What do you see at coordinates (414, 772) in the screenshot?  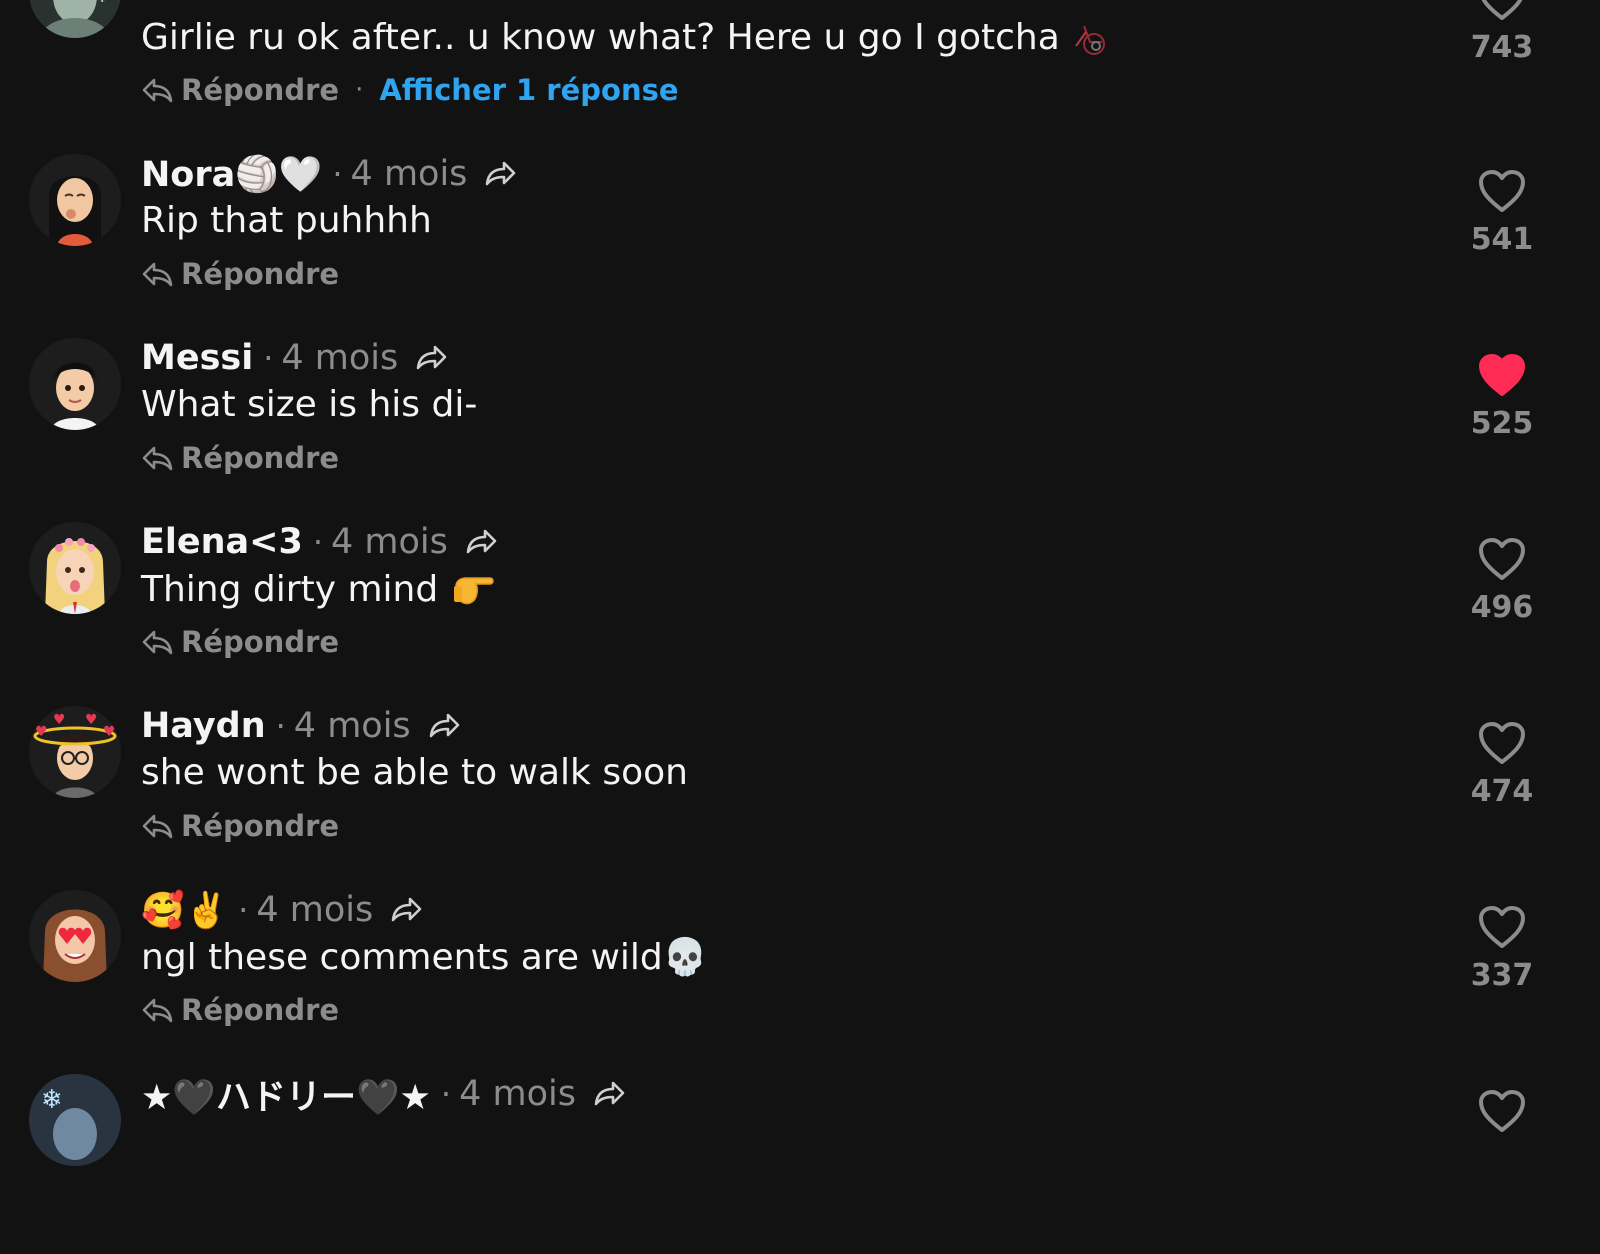 I see `comment-text: she wont be able to walk soon` at bounding box center [414, 772].